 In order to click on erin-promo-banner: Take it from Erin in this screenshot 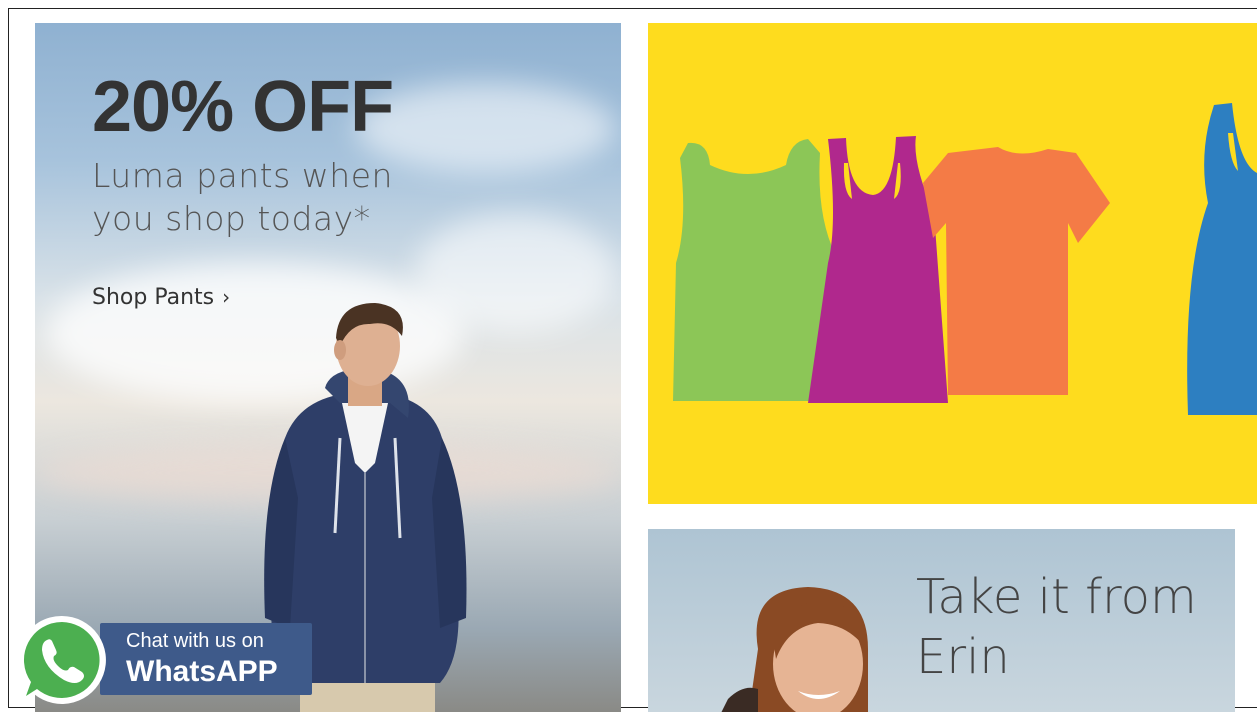, I will do `click(941, 620)`.